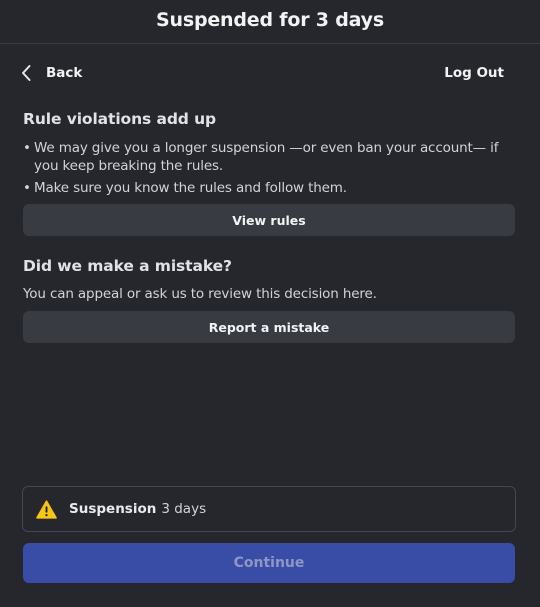 The height and width of the screenshot is (607, 540). Describe the element at coordinates (269, 327) in the screenshot. I see `report-mistake-button: Report a mistake` at that location.